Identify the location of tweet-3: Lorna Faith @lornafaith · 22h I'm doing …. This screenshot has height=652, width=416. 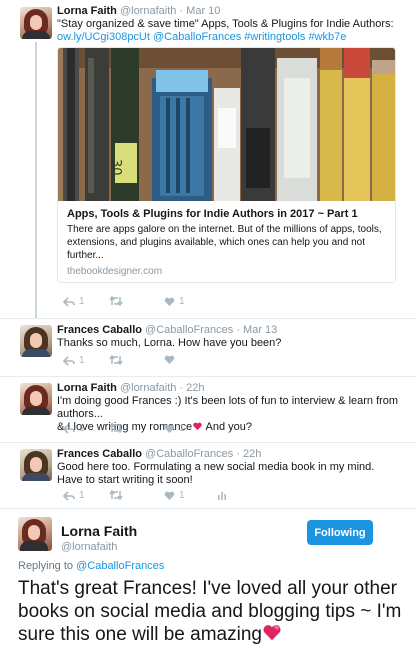
(208, 409).